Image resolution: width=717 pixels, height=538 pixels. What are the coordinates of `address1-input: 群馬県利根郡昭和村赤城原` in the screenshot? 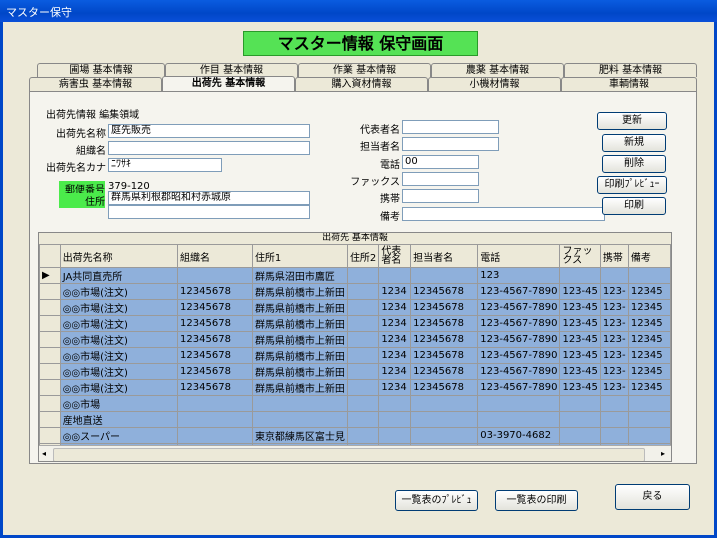 It's located at (209, 198).